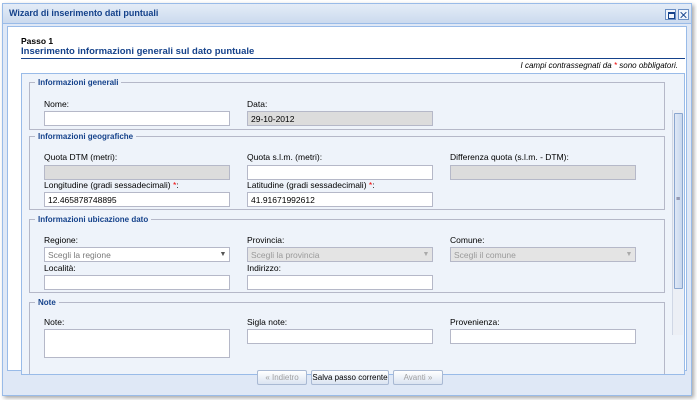 This screenshot has height=400, width=697. Describe the element at coordinates (84, 13) in the screenshot. I see `window-title: Wizard di inserimento dati puntuali` at that location.